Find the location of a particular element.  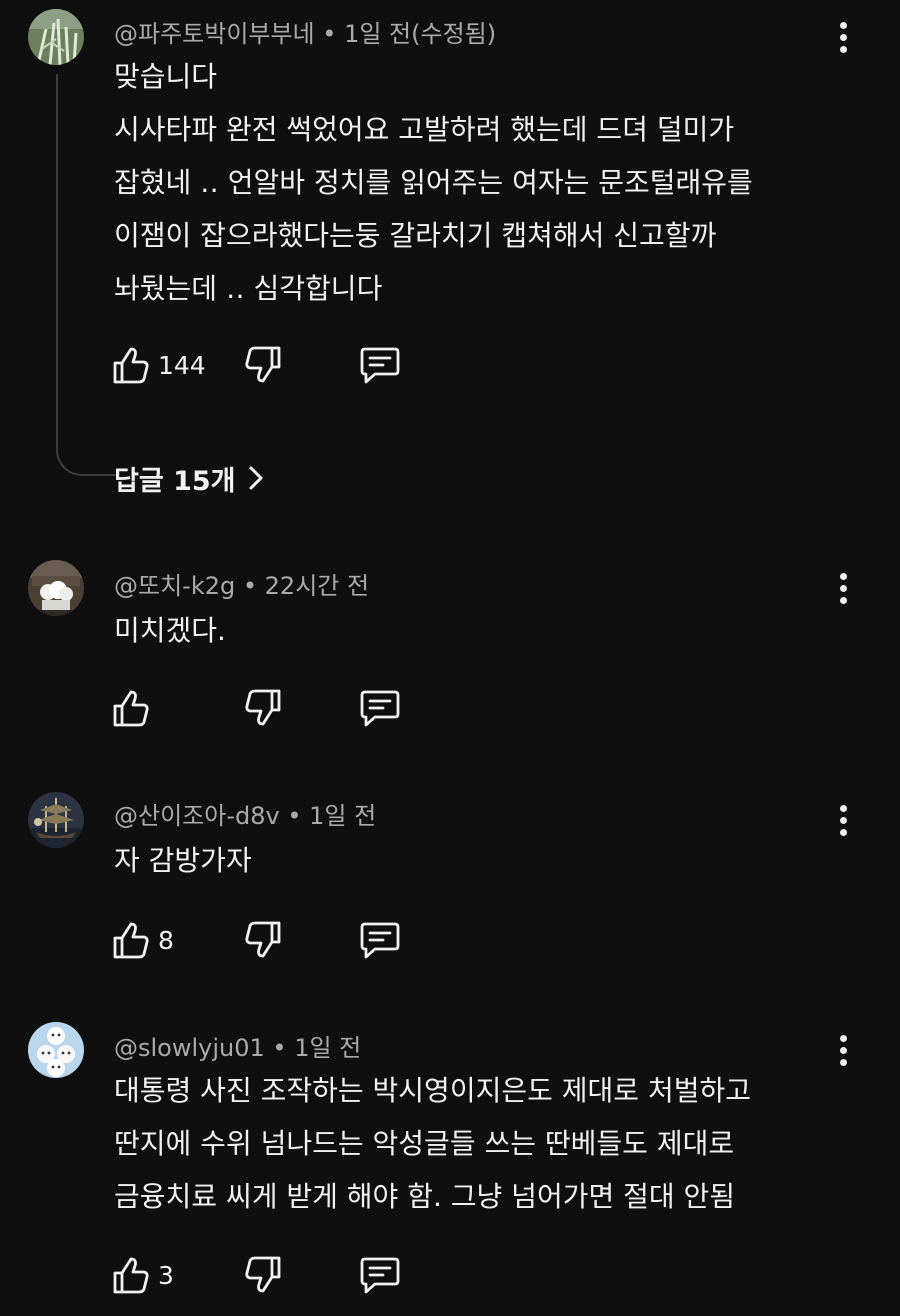

comment-actions is located at coordinates (272, 708).